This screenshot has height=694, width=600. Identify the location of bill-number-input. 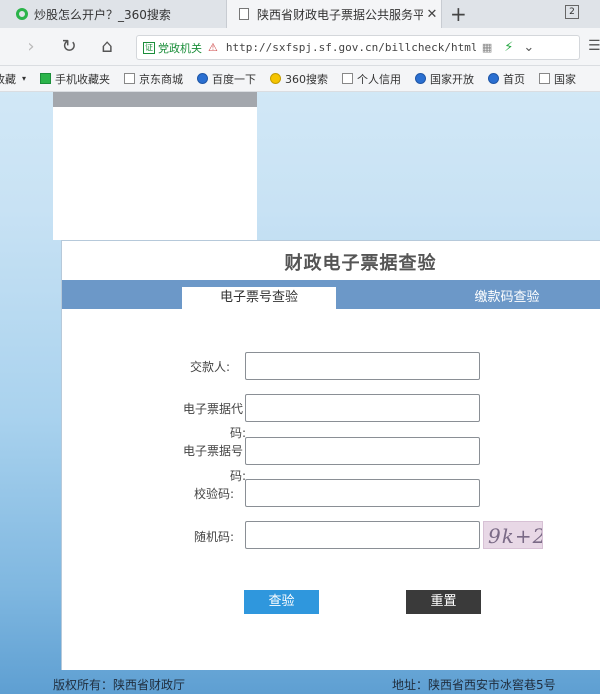
(362, 451).